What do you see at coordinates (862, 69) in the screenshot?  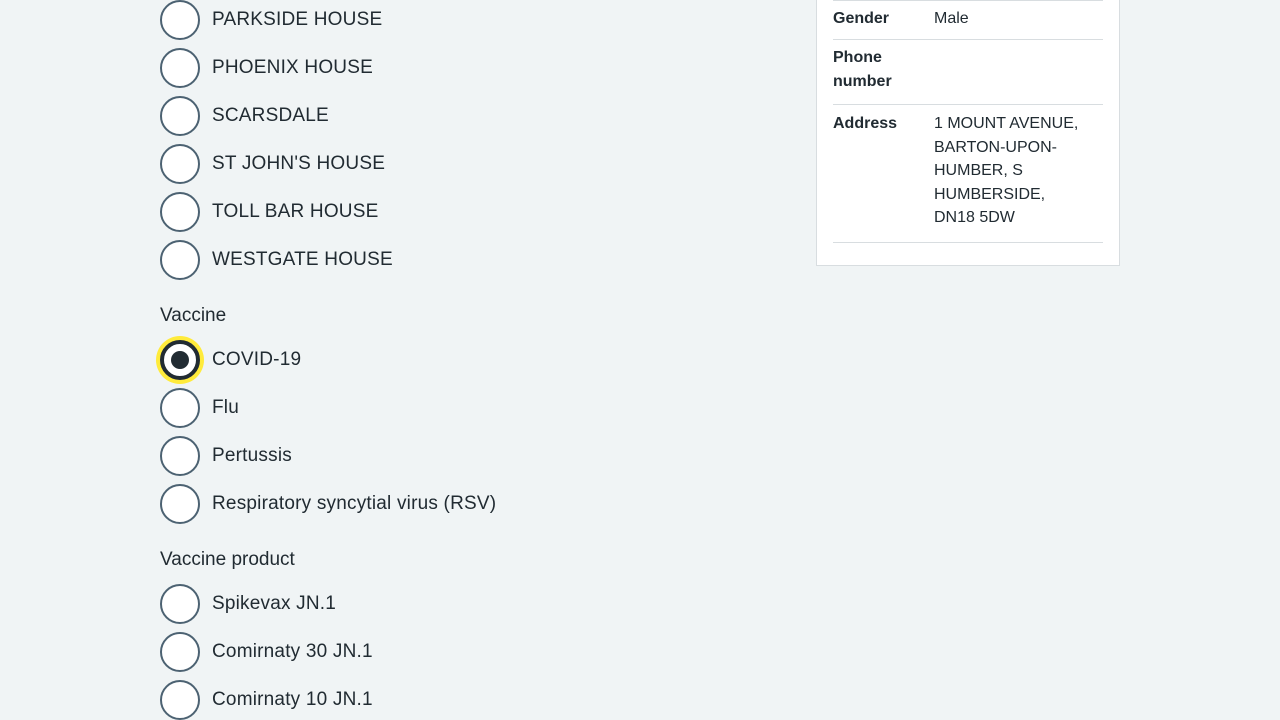 I see `summary-key: Phone number` at bounding box center [862, 69].